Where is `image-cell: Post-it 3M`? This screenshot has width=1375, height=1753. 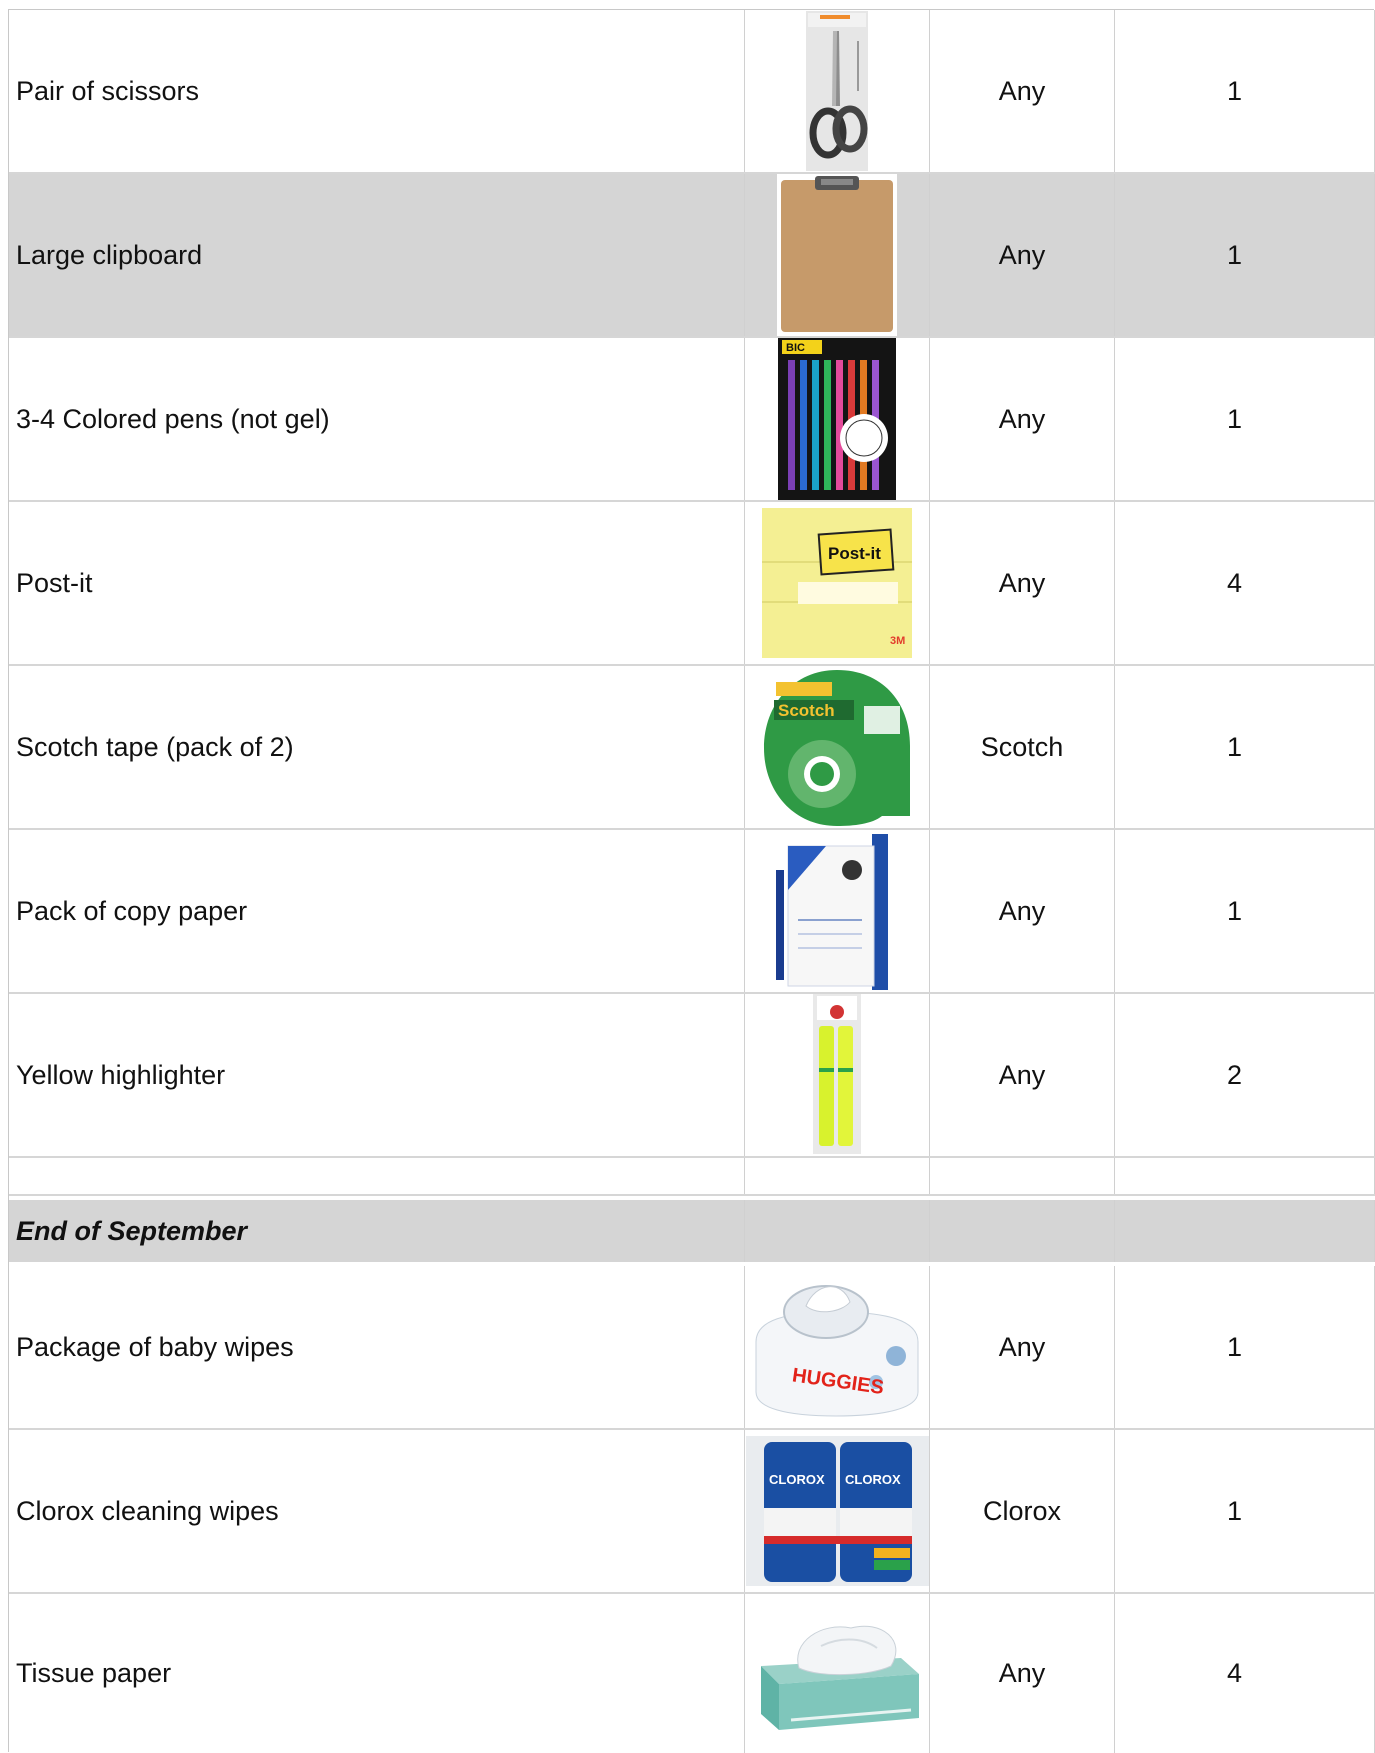 image-cell: Post-it 3M is located at coordinates (837, 583).